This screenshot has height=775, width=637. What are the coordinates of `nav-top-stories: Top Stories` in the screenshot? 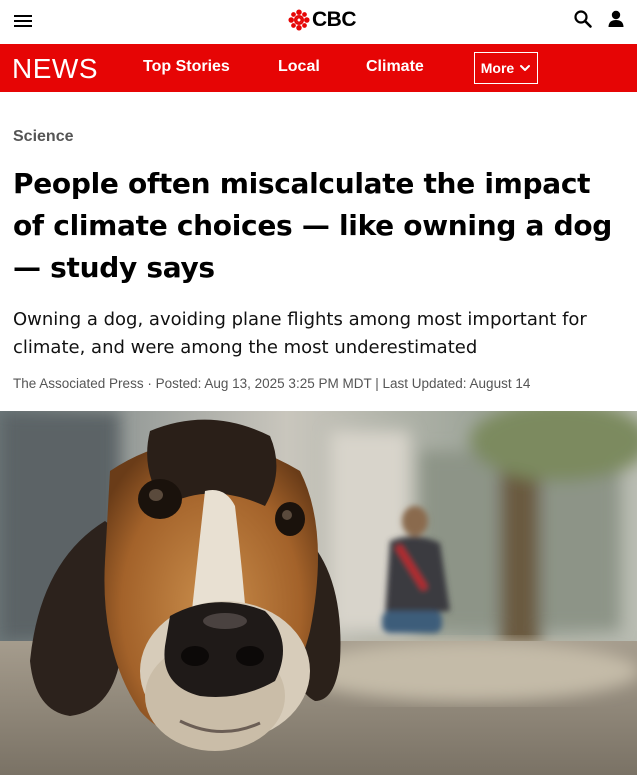 It's located at (186, 67).